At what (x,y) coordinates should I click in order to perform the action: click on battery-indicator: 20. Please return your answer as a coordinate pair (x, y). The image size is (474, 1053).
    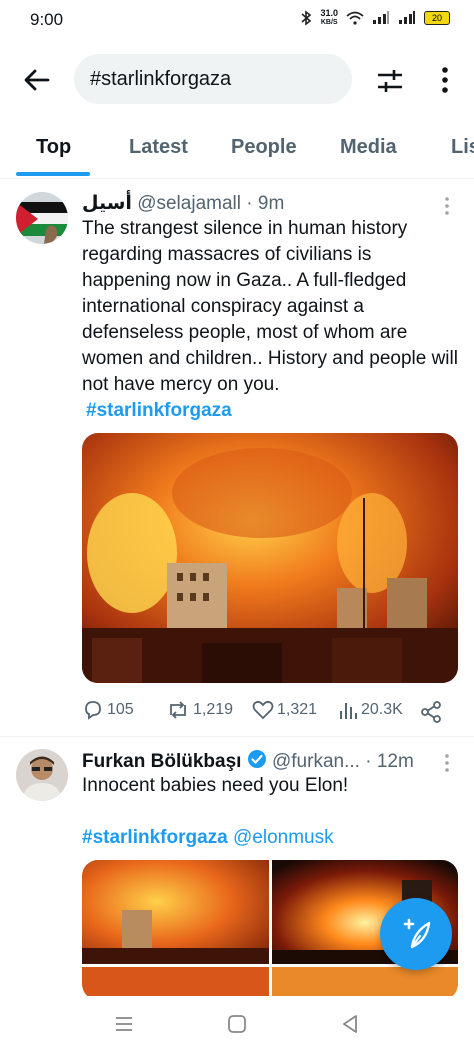
    Looking at the image, I should click on (437, 18).